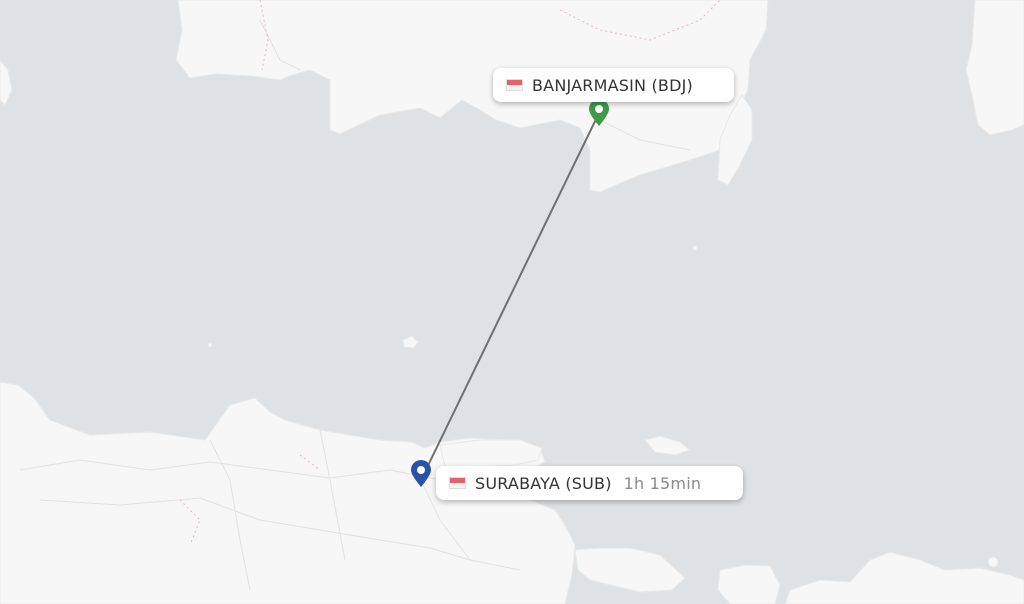 This screenshot has width=1024, height=604. Describe the element at coordinates (543, 483) in the screenshot. I see `destination-airport-name: SURABAYA (SUB)` at that location.